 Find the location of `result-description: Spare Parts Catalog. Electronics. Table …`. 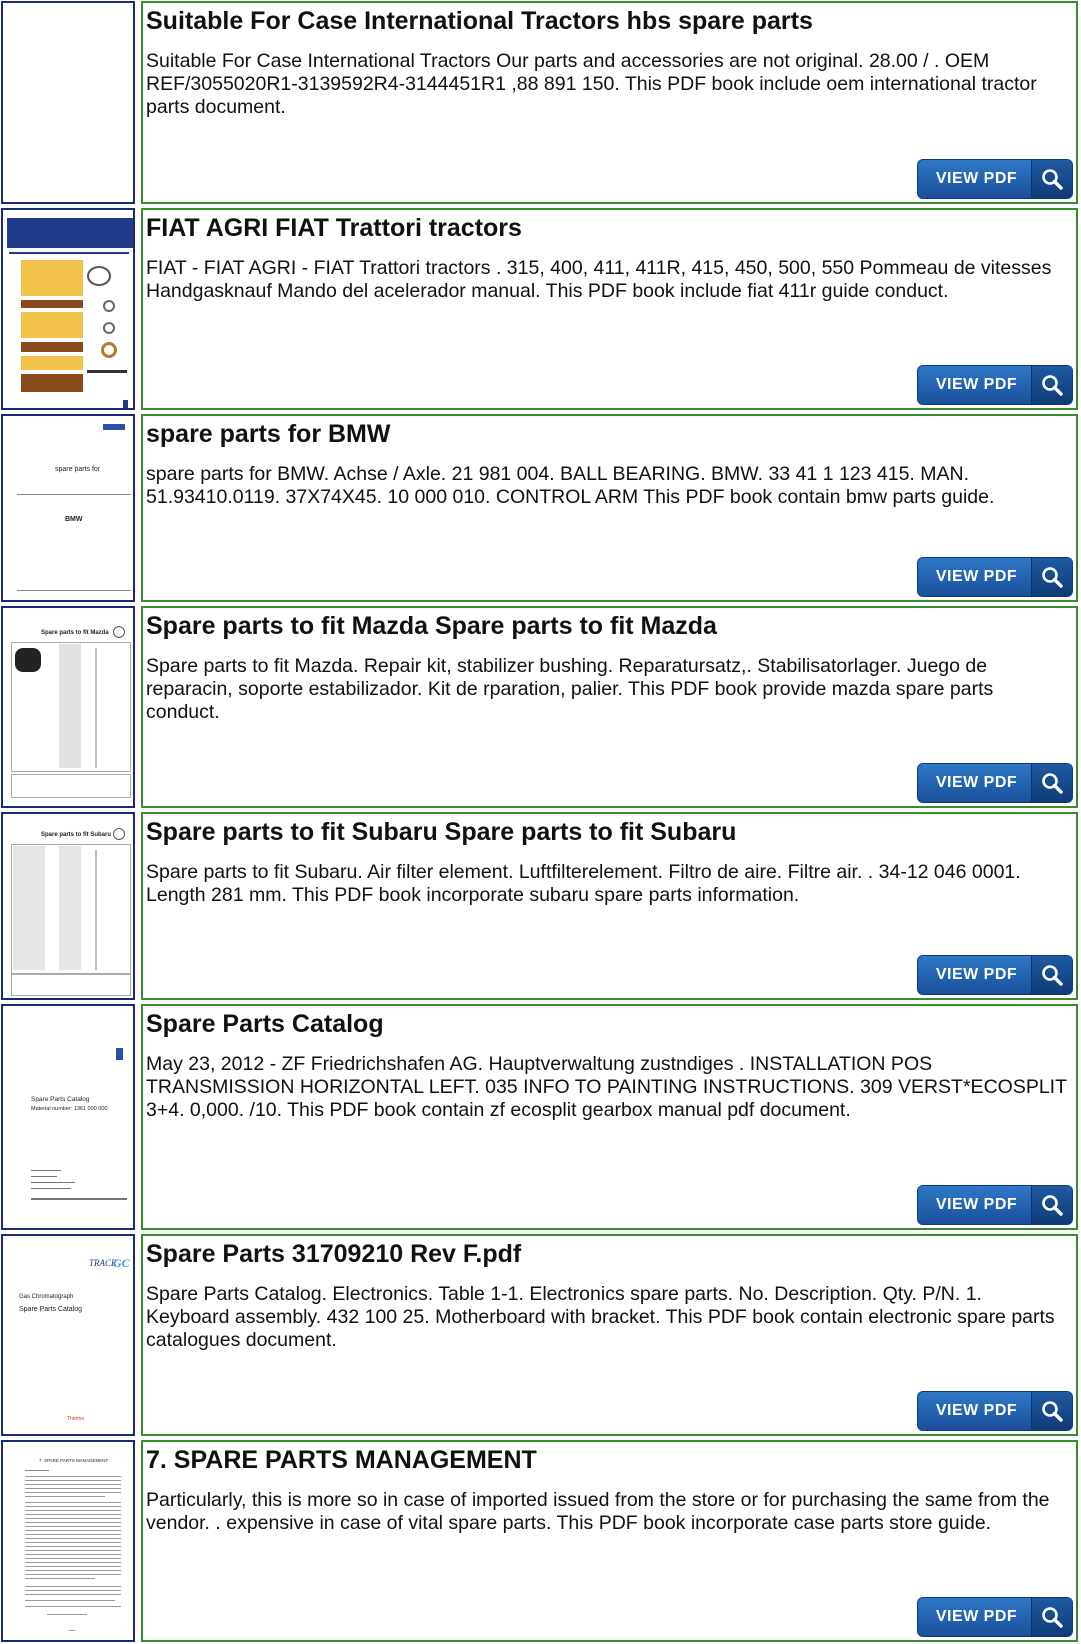

result-description: Spare Parts Catalog. Electronics. Table … is located at coordinates (600, 1317).